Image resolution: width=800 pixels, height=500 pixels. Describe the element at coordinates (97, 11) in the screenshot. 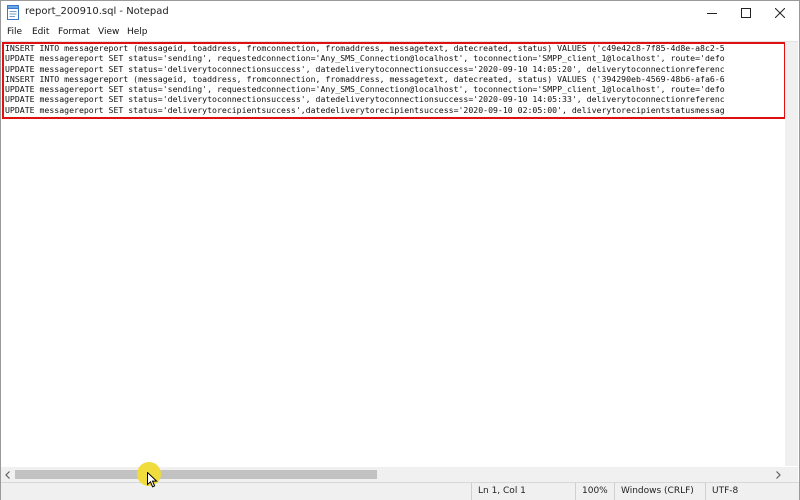

I see `window-title: report_200910.sql - Notepad` at that location.